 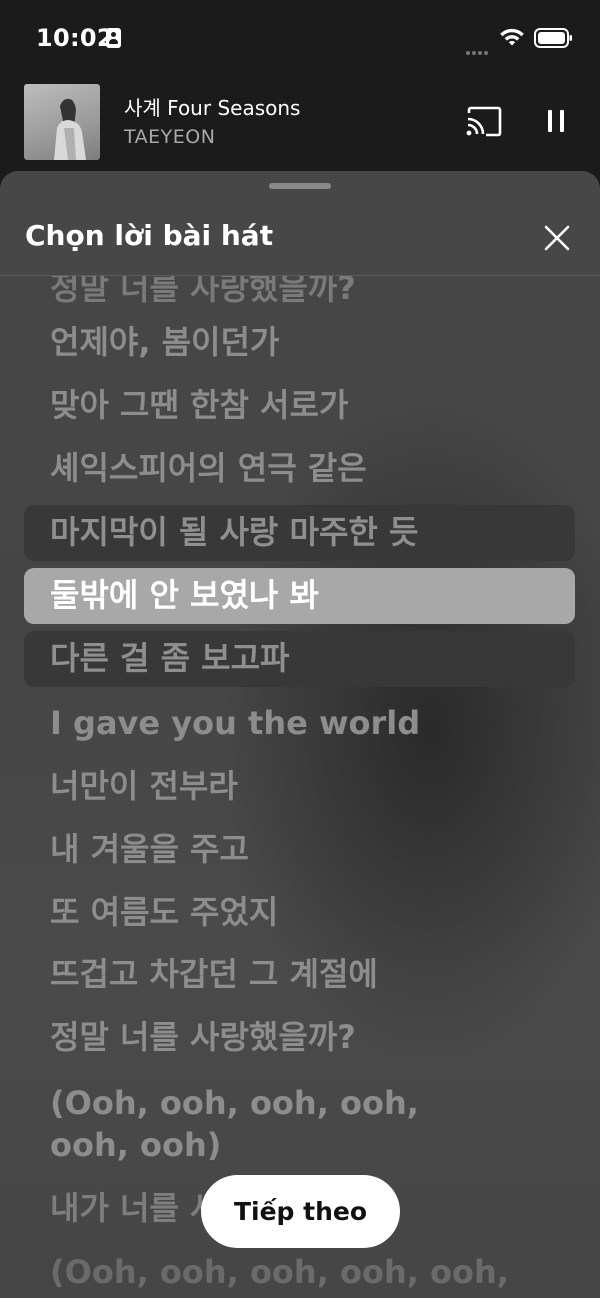 I want to click on lyric-line: (Ooh, ooh, ooh, ooh, ooh, ooh), so click(x=270, y=1124).